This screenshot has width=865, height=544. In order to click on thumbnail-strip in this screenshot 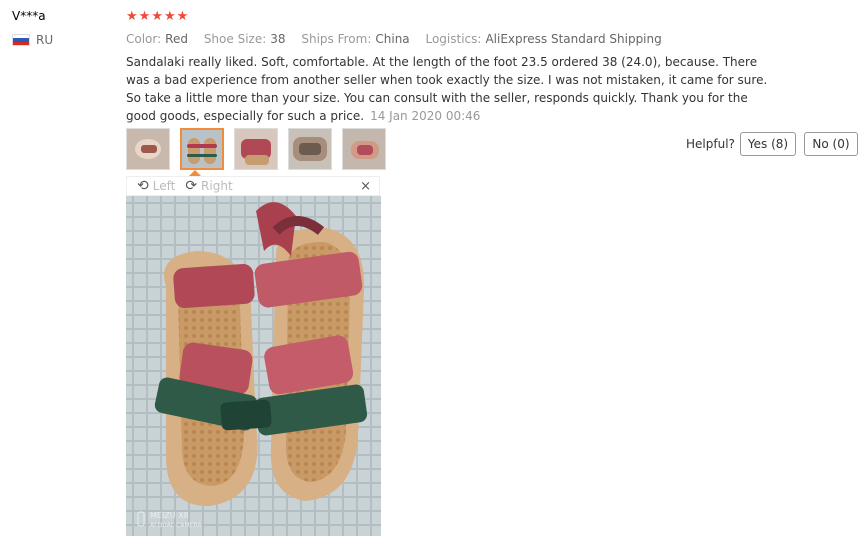, I will do `click(256, 149)`.